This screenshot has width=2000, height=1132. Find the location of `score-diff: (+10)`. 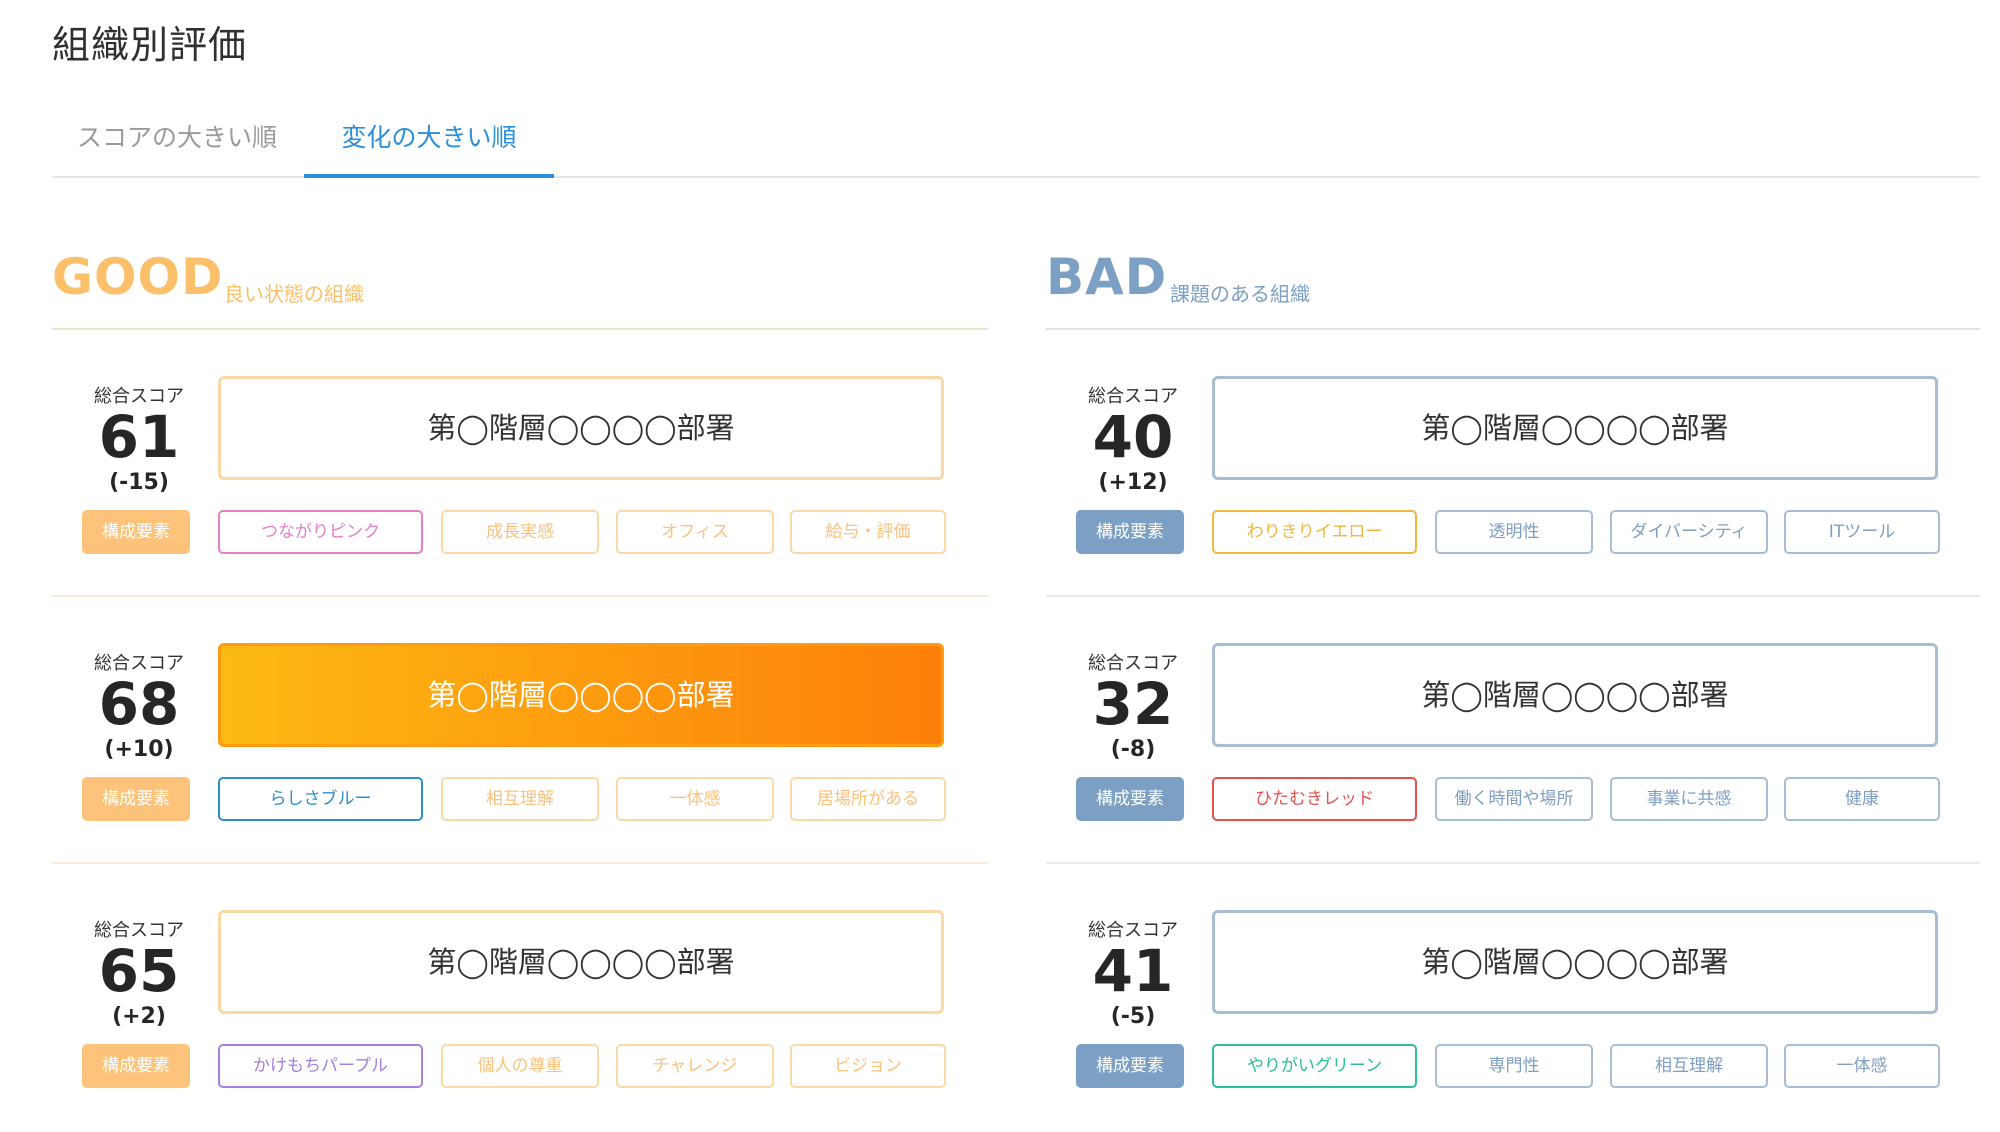

score-diff: (+10) is located at coordinates (139, 749).